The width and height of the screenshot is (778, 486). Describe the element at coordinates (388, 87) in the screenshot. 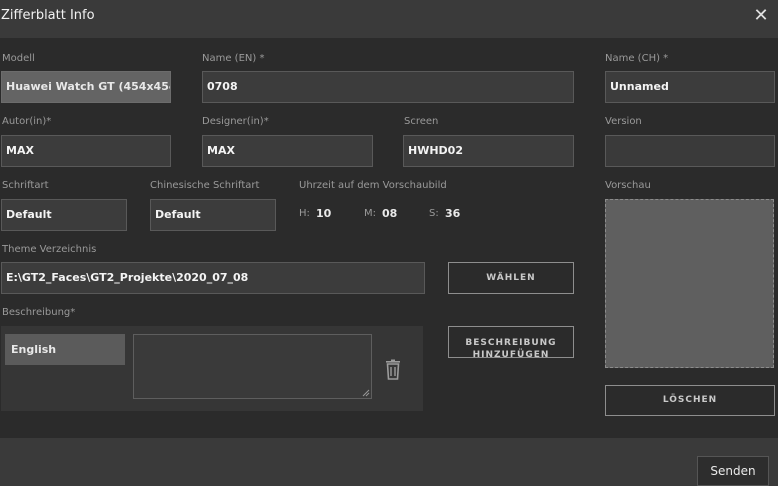

I see `name-en-field: 0708` at that location.